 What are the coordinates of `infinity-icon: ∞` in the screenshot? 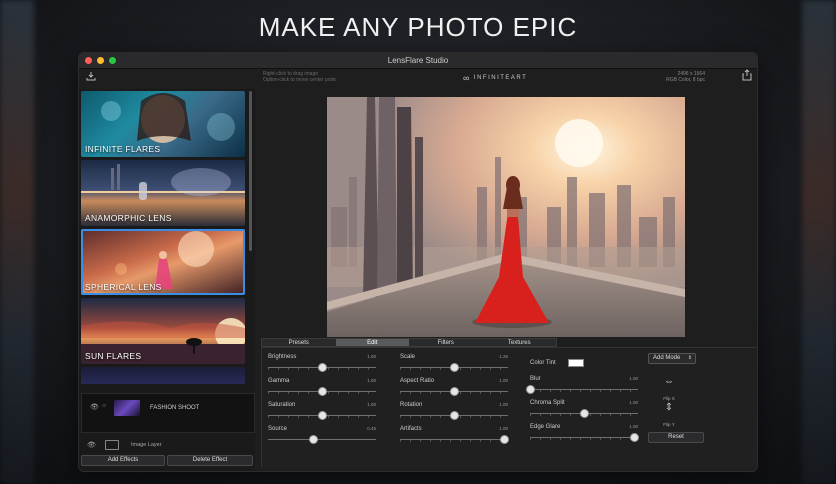 It's located at (467, 78).